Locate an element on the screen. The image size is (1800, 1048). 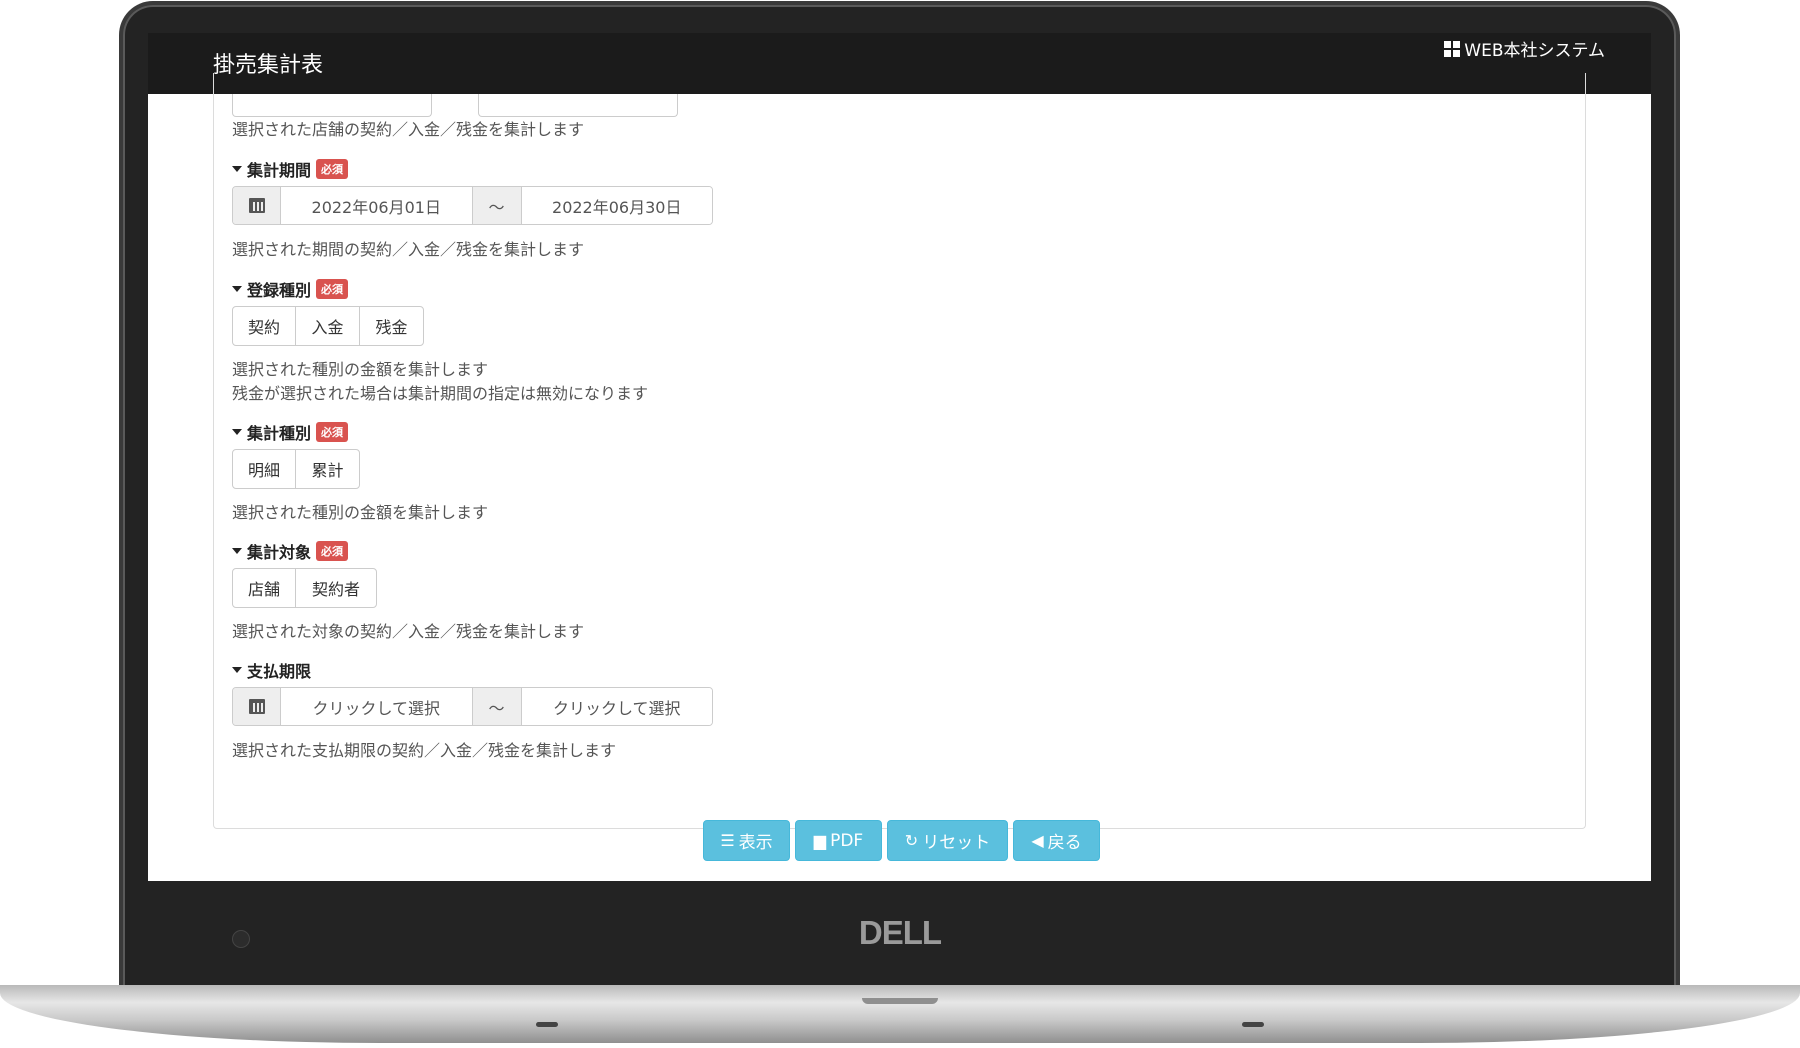
payment-deadline-help: 選択された支払期限の契約／入金／残金を集計します is located at coordinates (424, 750).